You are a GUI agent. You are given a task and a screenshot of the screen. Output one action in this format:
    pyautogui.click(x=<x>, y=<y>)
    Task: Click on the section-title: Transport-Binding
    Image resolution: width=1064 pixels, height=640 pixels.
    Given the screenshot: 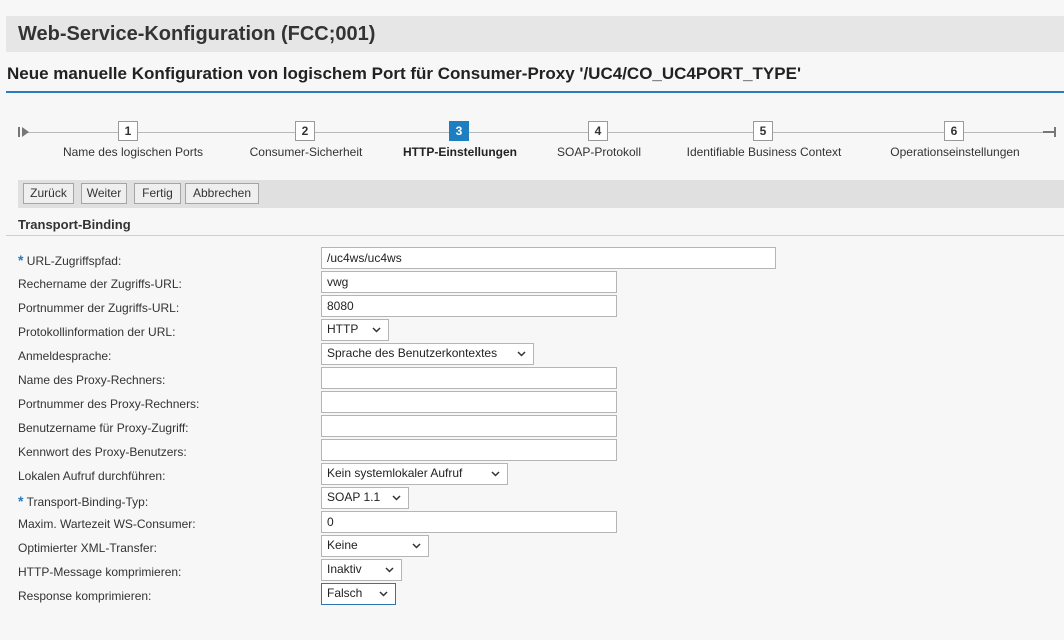 What is the action you would take?
    pyautogui.click(x=74, y=224)
    